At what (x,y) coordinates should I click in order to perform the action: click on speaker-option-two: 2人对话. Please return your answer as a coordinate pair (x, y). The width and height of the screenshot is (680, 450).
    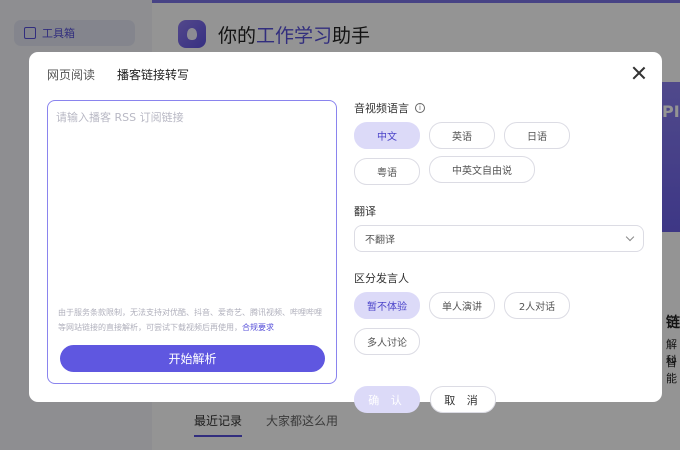
    Looking at the image, I should click on (537, 305).